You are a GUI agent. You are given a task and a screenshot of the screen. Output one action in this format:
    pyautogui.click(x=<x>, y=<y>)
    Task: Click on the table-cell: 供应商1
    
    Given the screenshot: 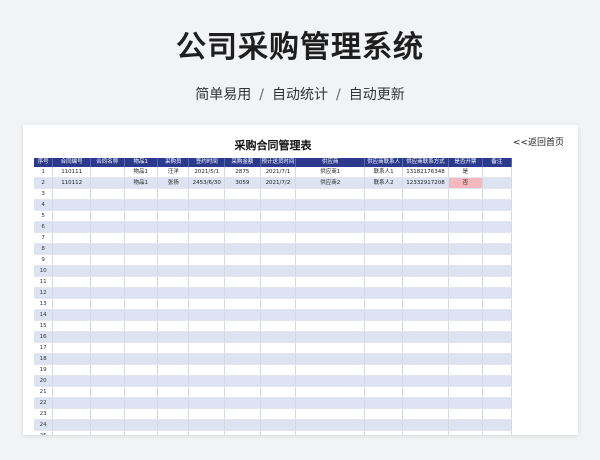 What is the action you would take?
    pyautogui.click(x=330, y=172)
    